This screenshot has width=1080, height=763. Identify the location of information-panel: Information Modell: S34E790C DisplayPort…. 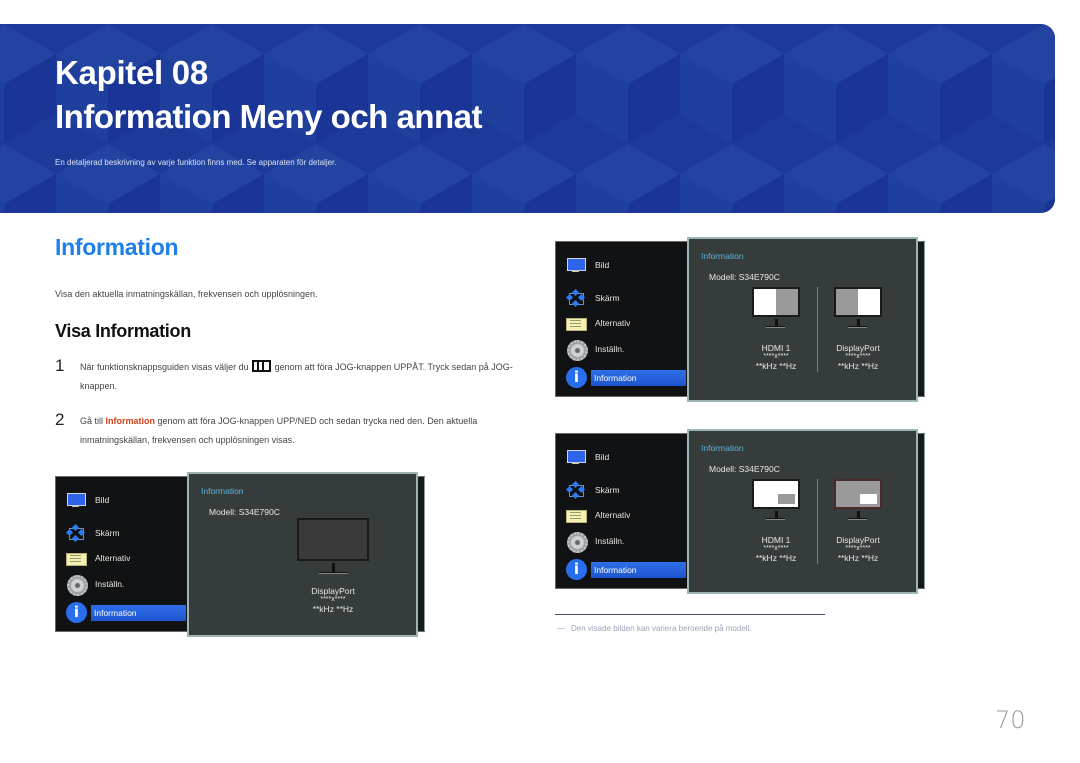
(302, 554).